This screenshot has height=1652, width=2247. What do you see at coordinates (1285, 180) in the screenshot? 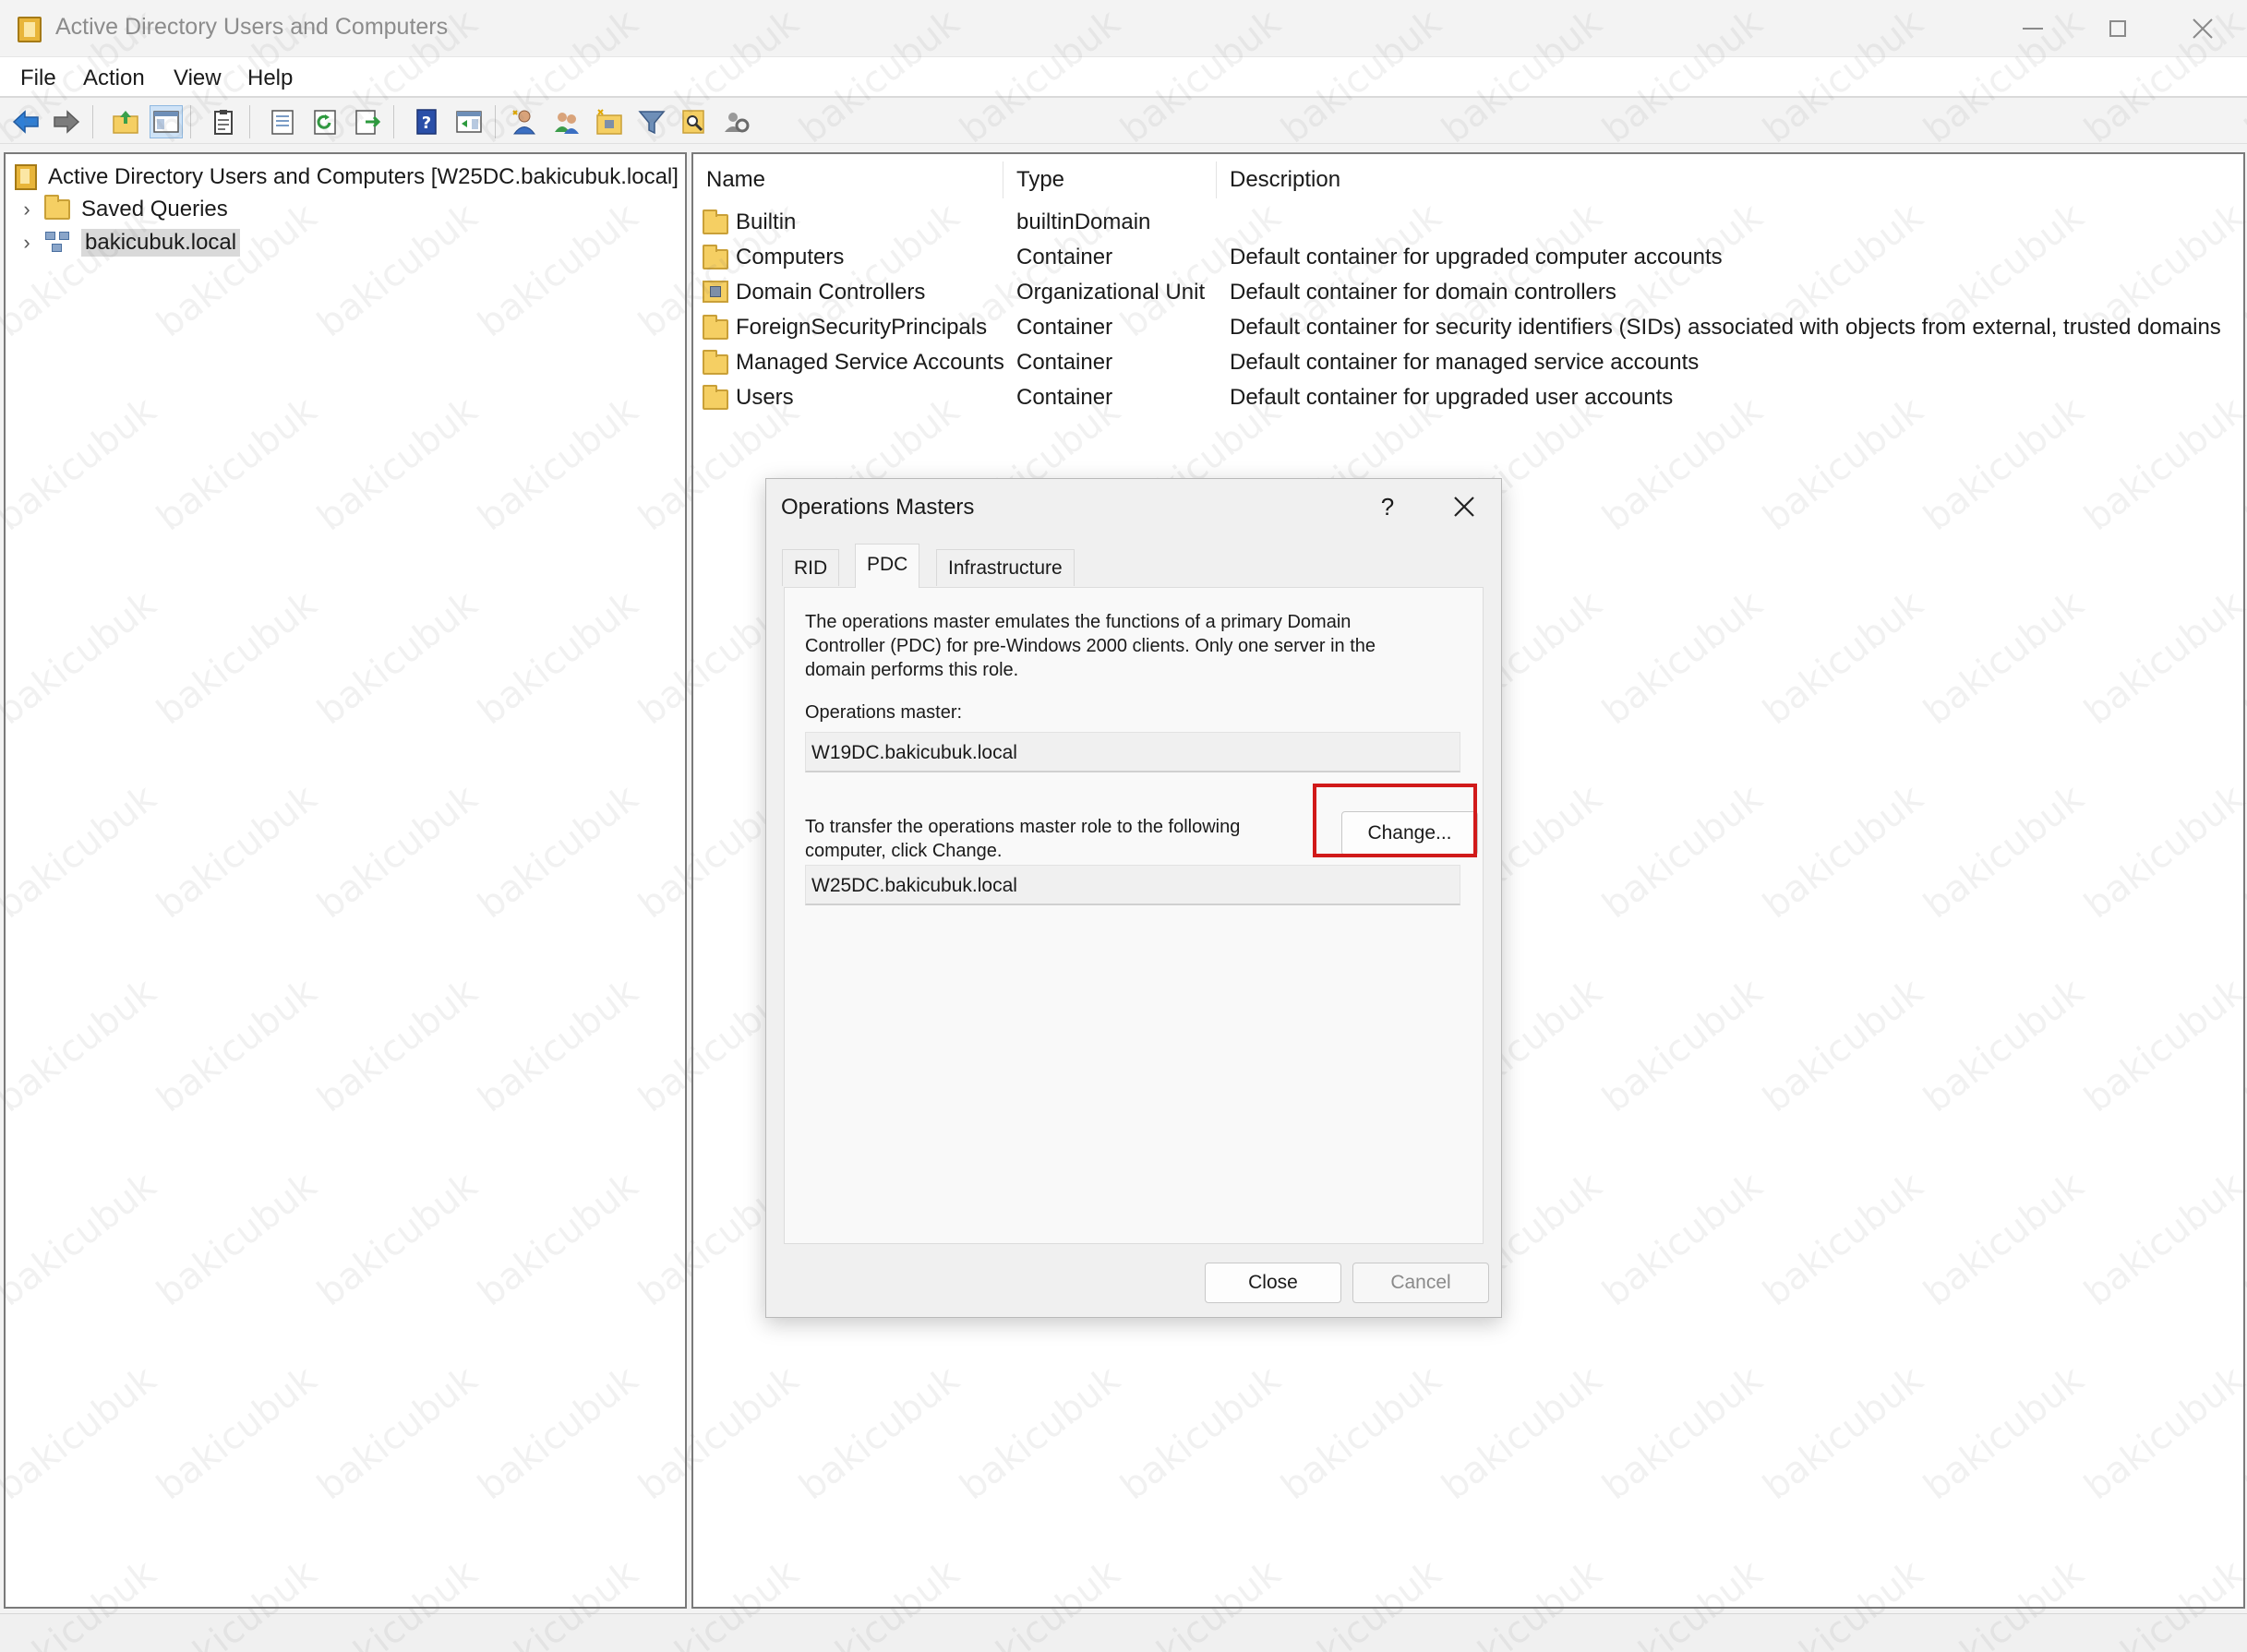
I see `column-header-description: Description` at bounding box center [1285, 180].